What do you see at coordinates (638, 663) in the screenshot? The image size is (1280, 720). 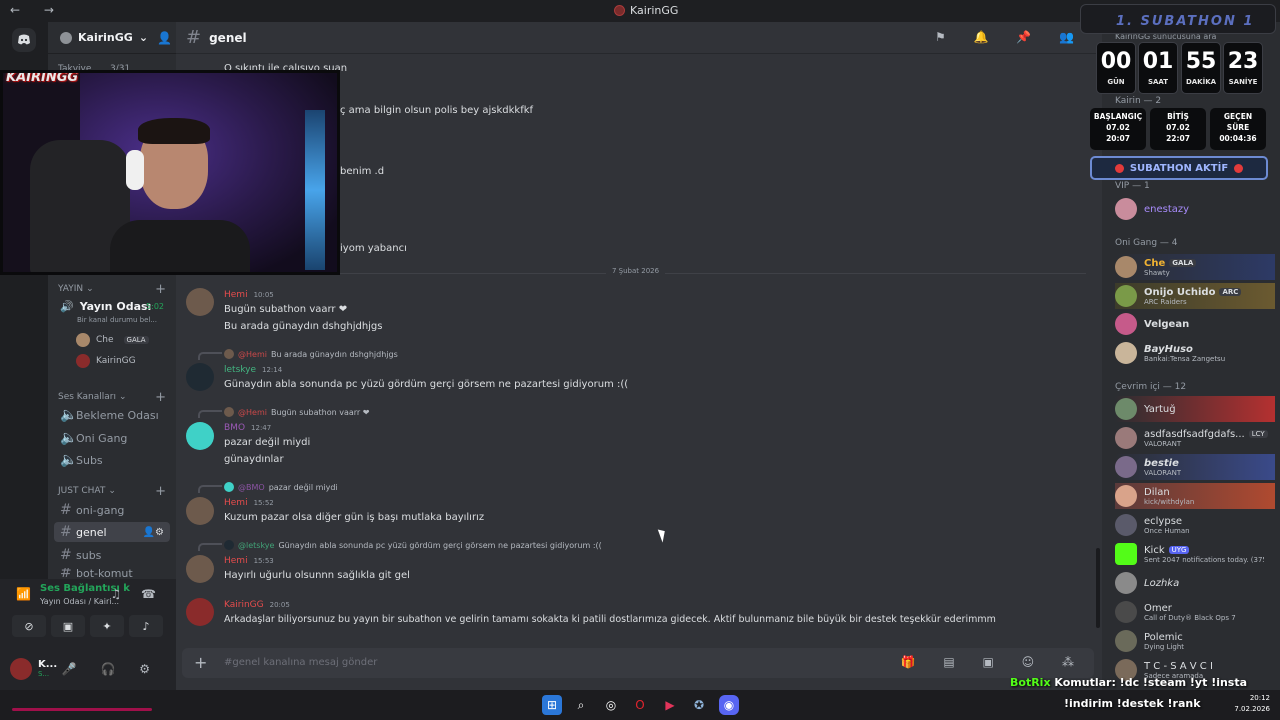 I see `message-composer: + #genel kanalına mesaj gönder 🎁 ▤ ▣ ☺ ⁂` at bounding box center [638, 663].